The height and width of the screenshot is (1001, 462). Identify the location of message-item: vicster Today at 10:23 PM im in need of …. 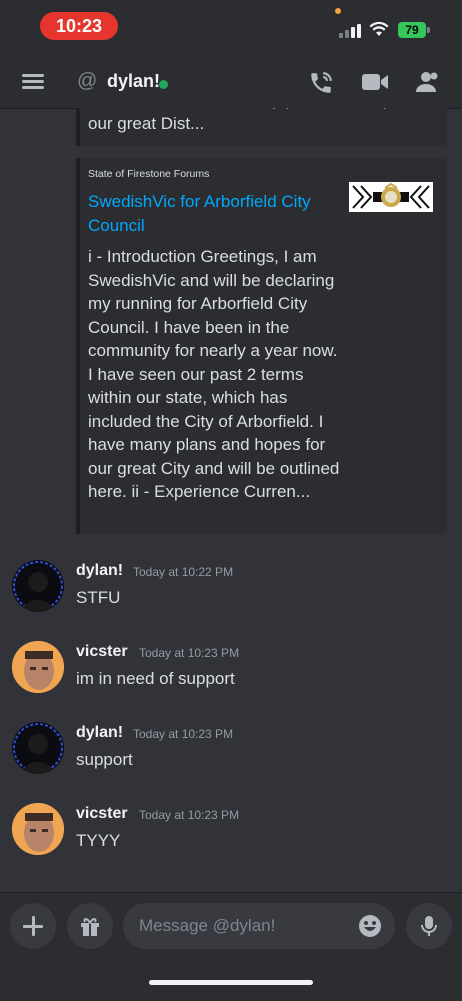
(231, 676).